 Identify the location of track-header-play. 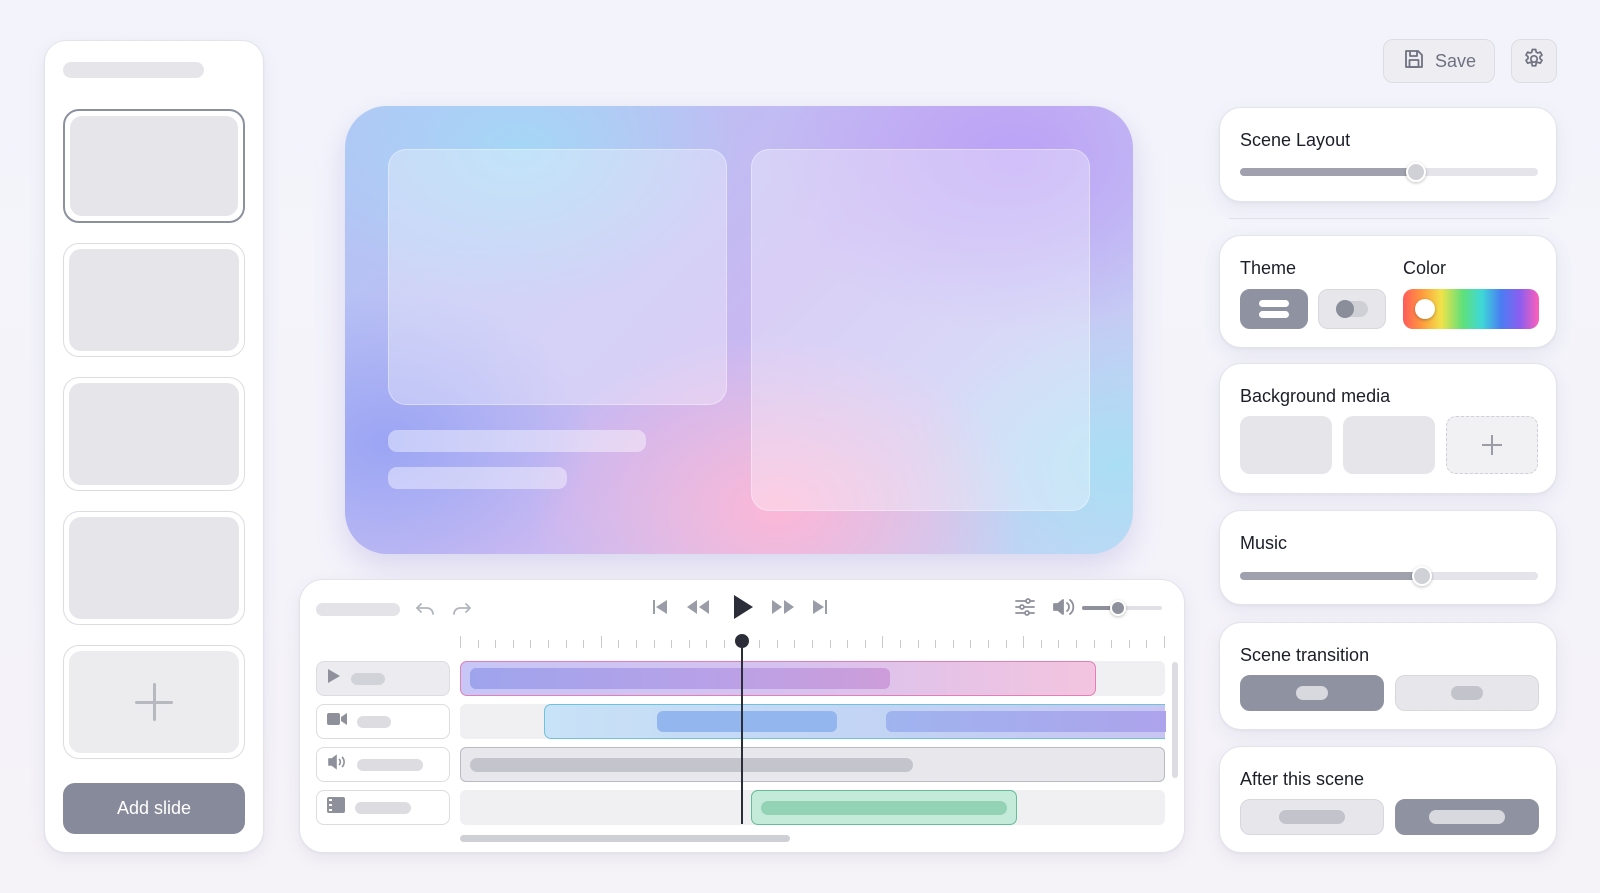
(383, 678).